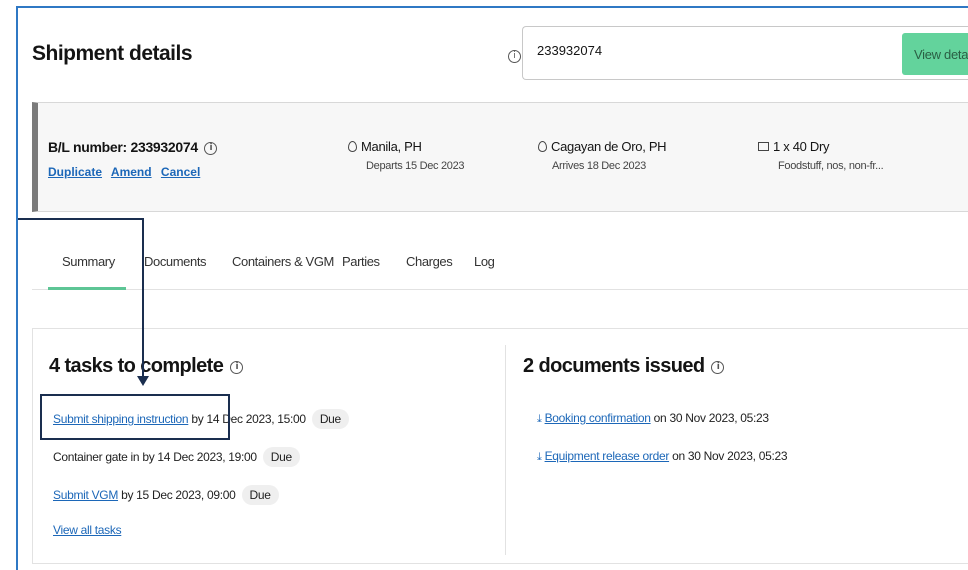  Describe the element at coordinates (614, 366) in the screenshot. I see `documents-title-text: 2 documents issued` at that location.